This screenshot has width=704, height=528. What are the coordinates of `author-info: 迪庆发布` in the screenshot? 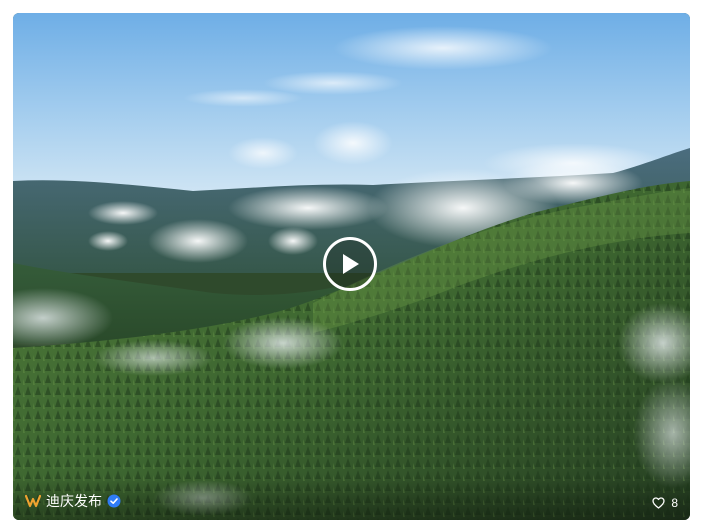 It's located at (73, 501).